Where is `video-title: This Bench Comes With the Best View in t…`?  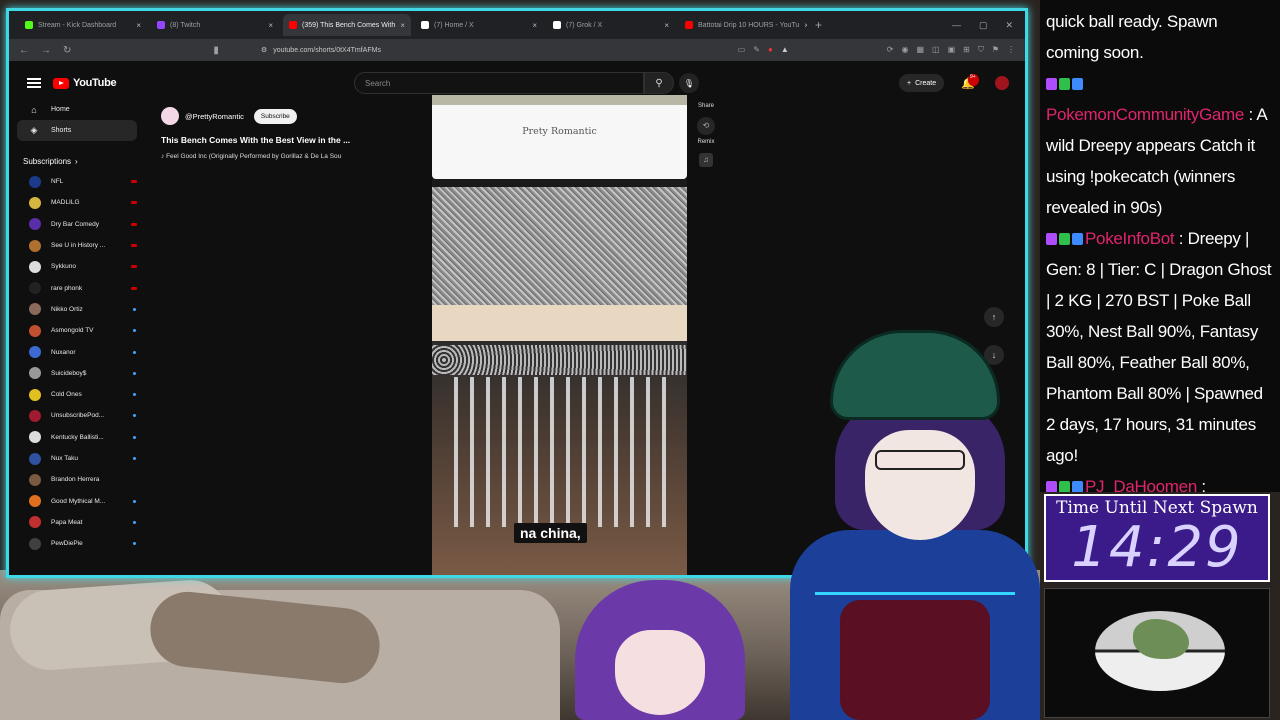
video-title: This Bench Comes With the Best View in t… is located at coordinates (291, 140).